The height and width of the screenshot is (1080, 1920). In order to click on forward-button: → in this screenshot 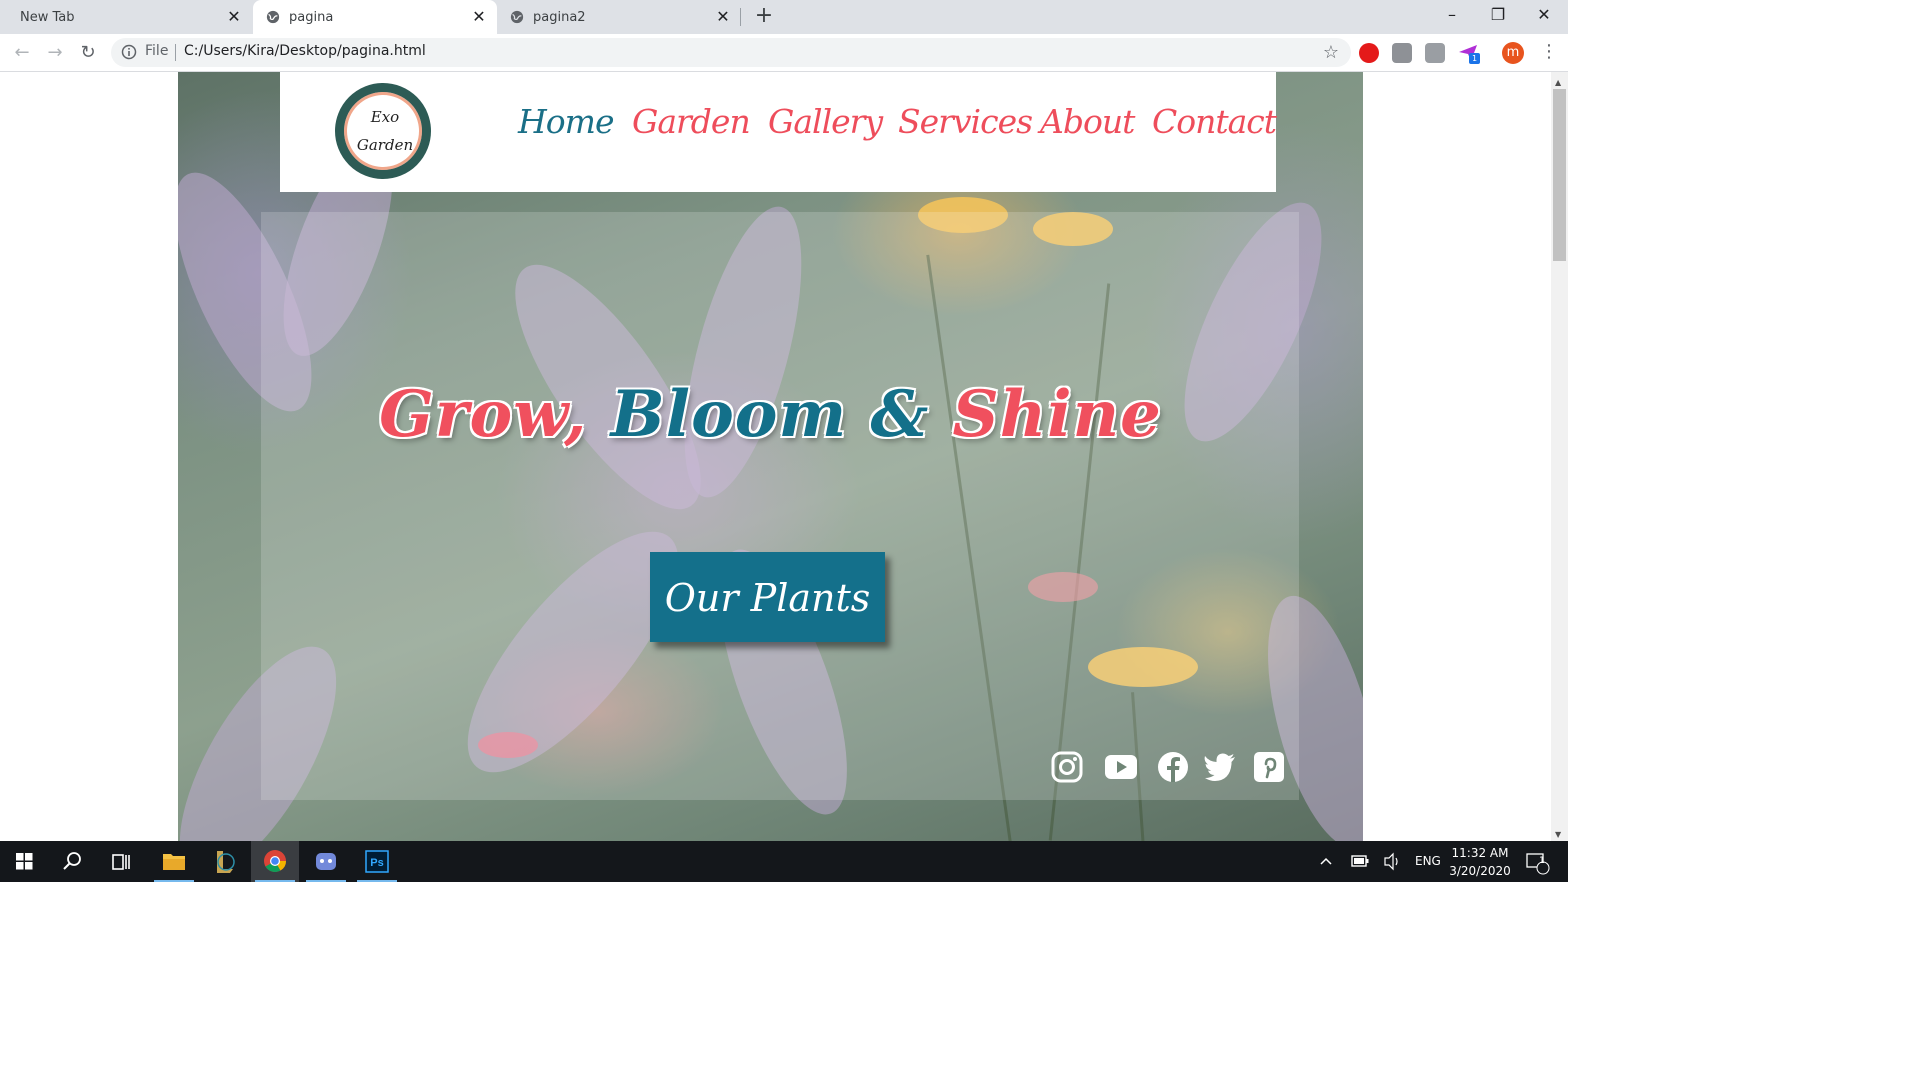, I will do `click(55, 53)`.